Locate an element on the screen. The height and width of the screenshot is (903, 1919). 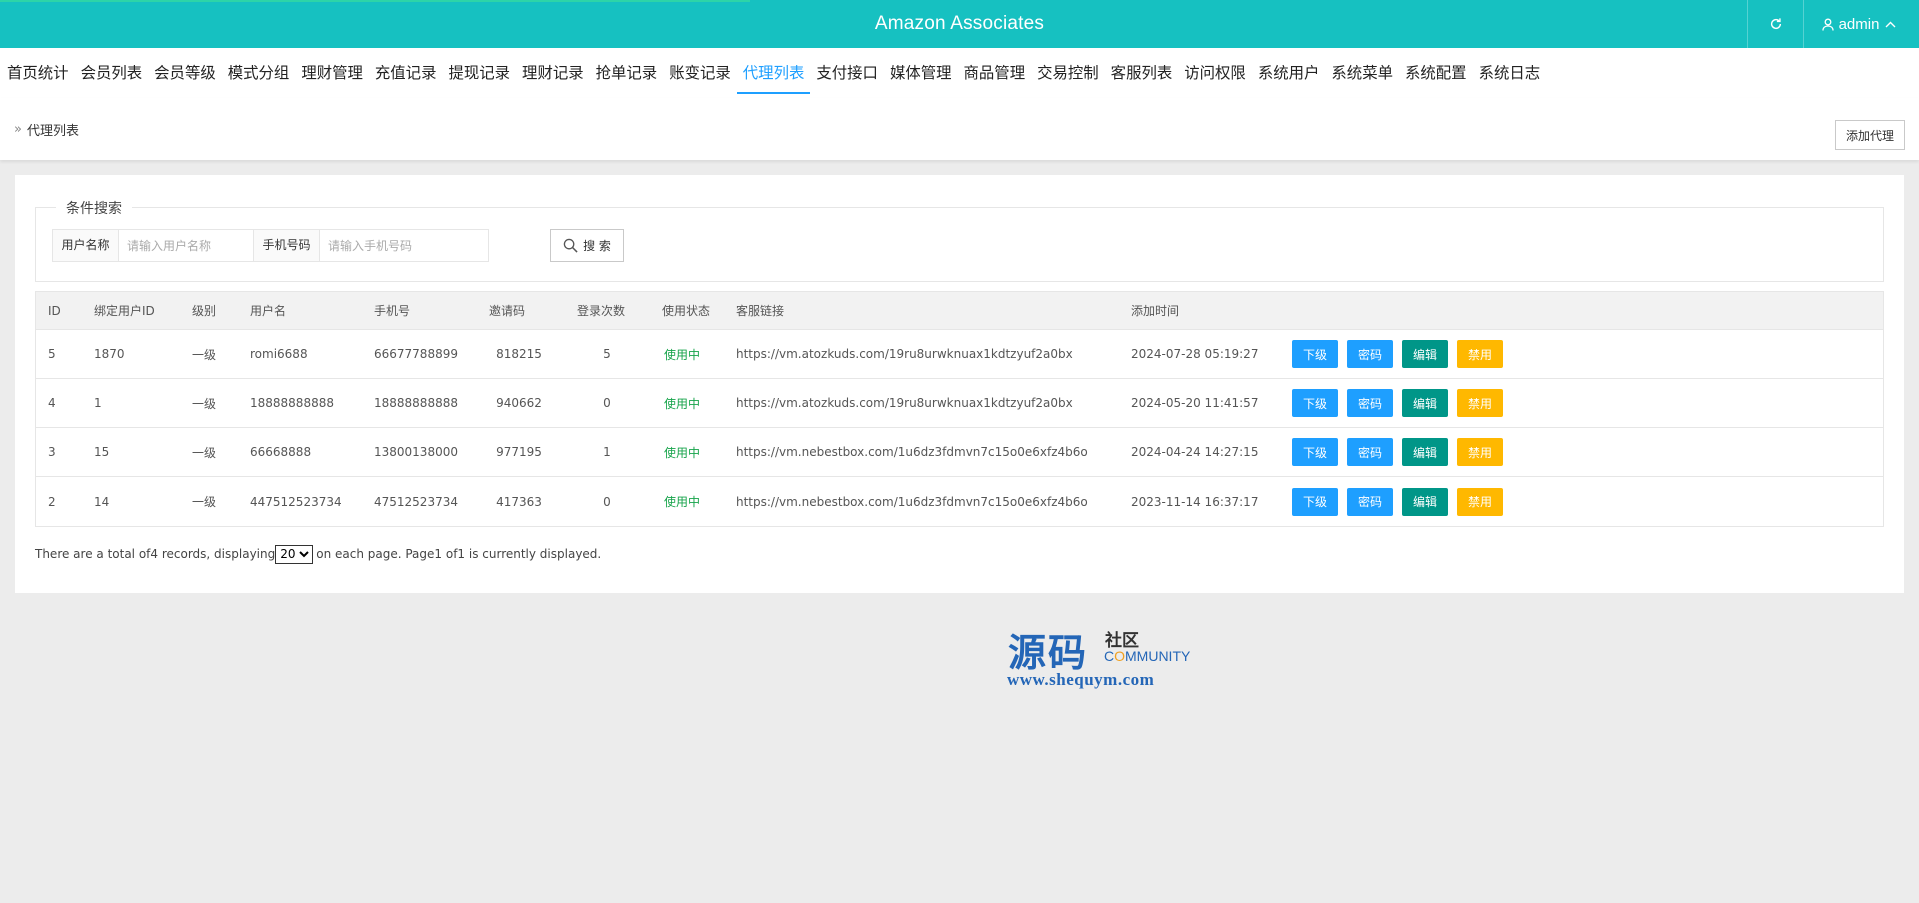
col-login-count-header: 登录次数 is located at coordinates (601, 311).